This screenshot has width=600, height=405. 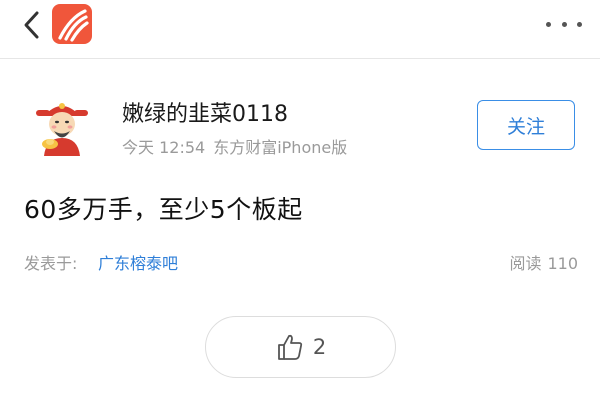 What do you see at coordinates (526, 125) in the screenshot?
I see `follow-button: 关注` at bounding box center [526, 125].